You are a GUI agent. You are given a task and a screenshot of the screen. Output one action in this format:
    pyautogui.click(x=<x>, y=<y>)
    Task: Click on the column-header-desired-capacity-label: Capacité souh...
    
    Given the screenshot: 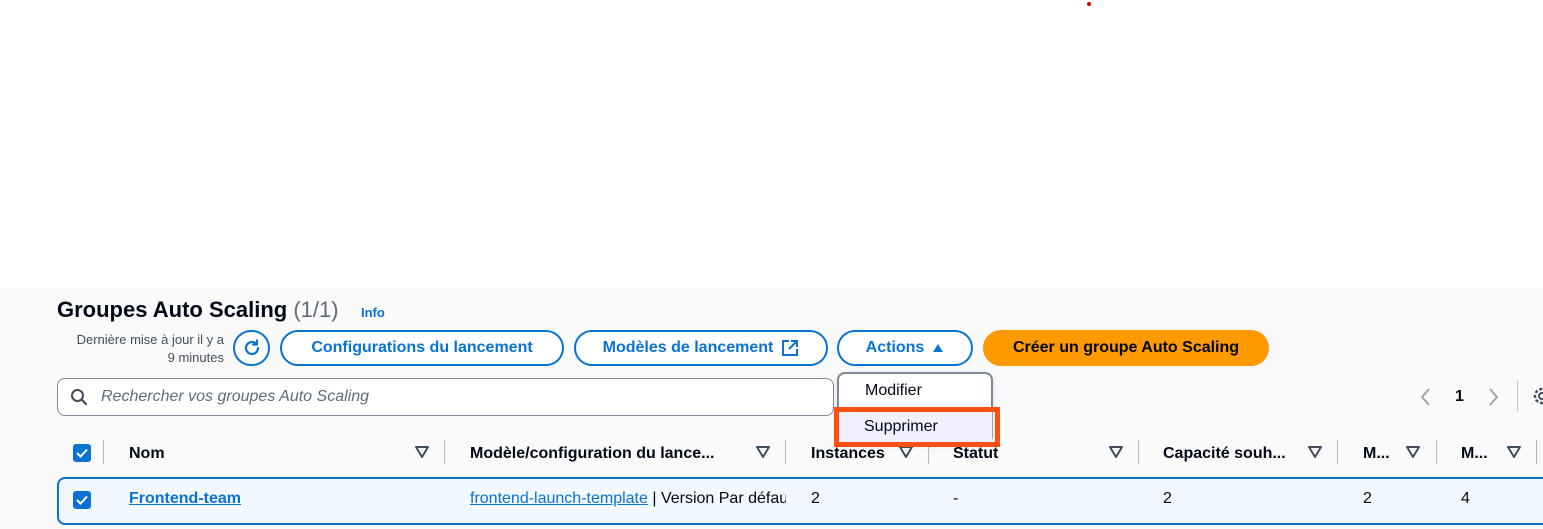 What is the action you would take?
    pyautogui.click(x=1224, y=453)
    